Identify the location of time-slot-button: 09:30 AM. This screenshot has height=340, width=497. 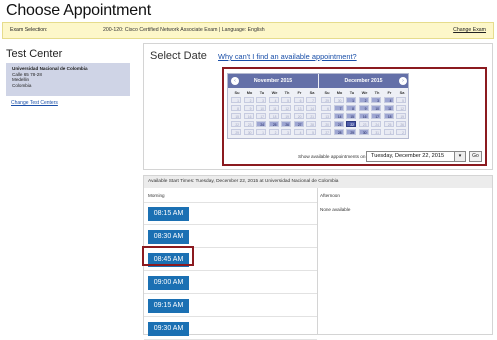
(168, 329).